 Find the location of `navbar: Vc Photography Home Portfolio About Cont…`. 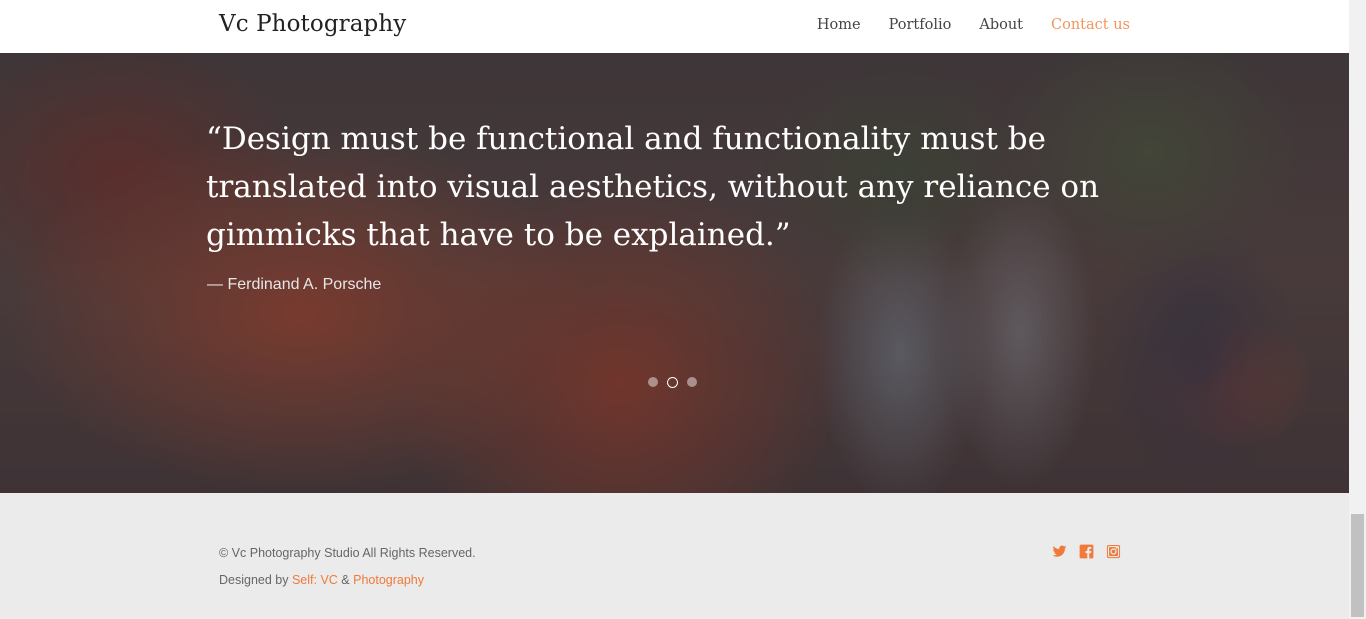

navbar: Vc Photography Home Portfolio About Cont… is located at coordinates (674, 26).